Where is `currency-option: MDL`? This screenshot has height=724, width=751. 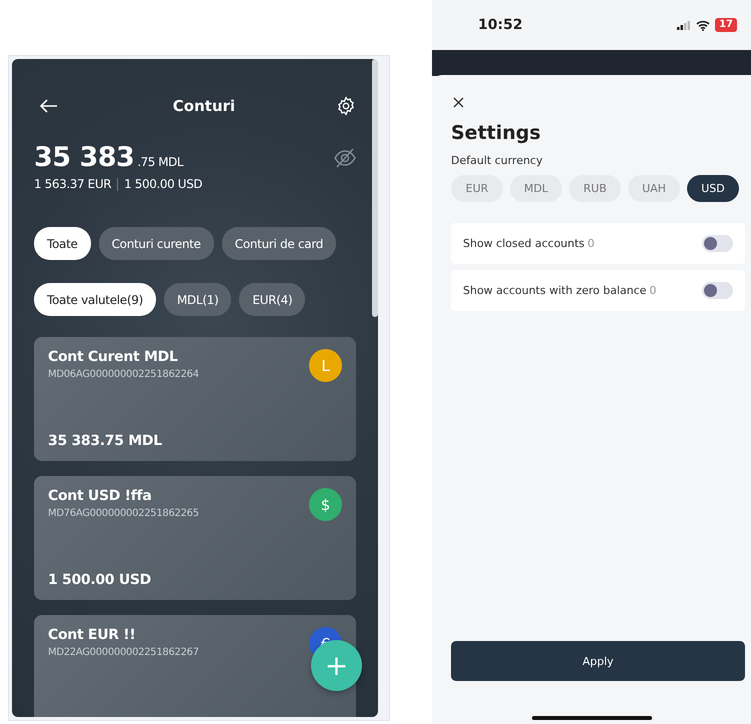
currency-option: MDL is located at coordinates (536, 188).